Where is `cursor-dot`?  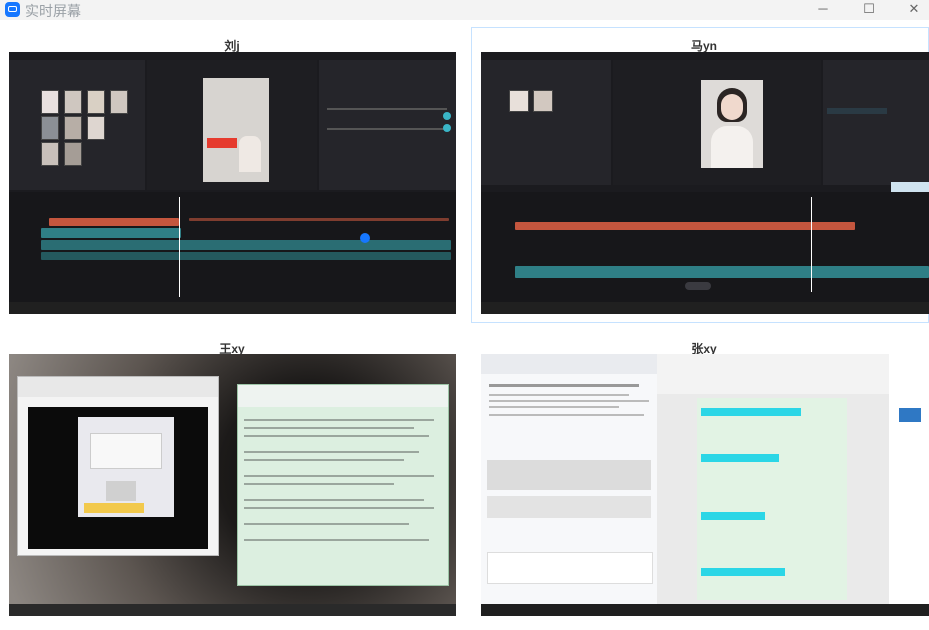 cursor-dot is located at coordinates (365, 238).